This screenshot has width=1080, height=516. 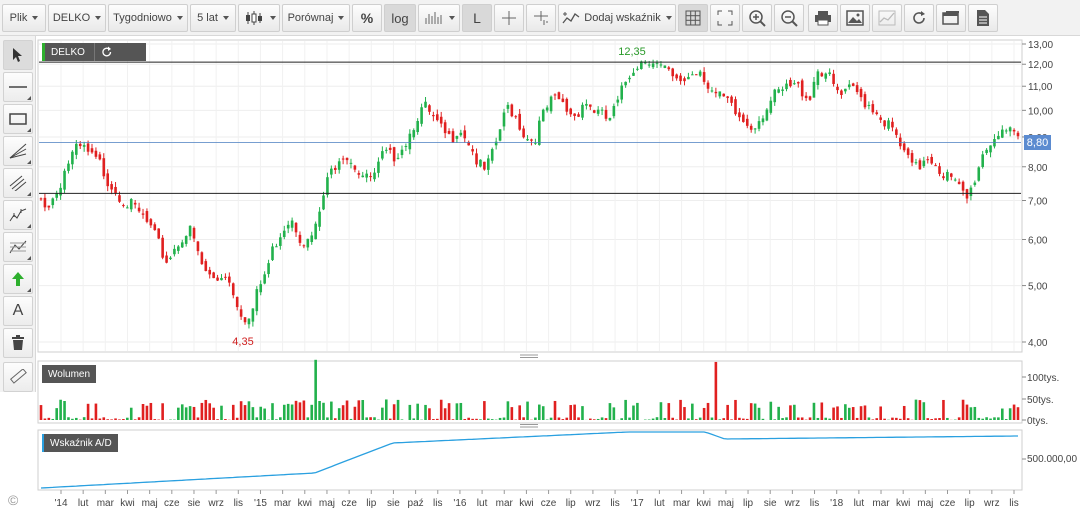 I want to click on crosshair-values-icon, so click(x=541, y=18).